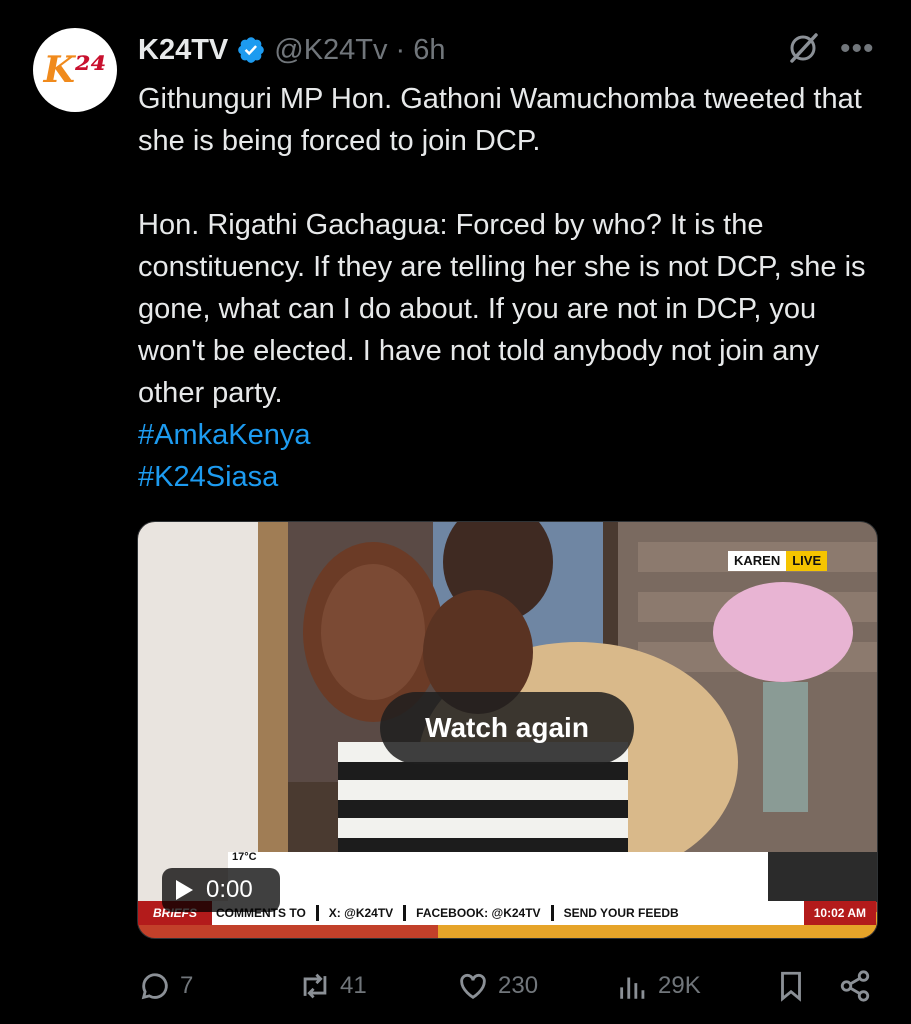 The image size is (911, 1024). I want to click on handle: @K24Tv, so click(330, 50).